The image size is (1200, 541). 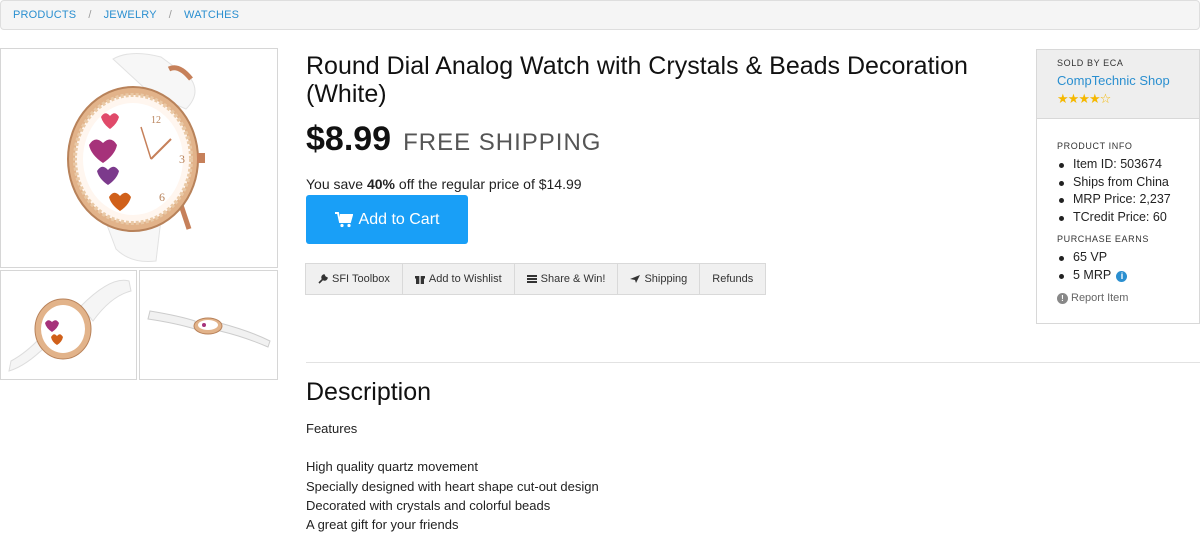 I want to click on product-info-label: PRODUCT INFO, so click(x=1095, y=146).